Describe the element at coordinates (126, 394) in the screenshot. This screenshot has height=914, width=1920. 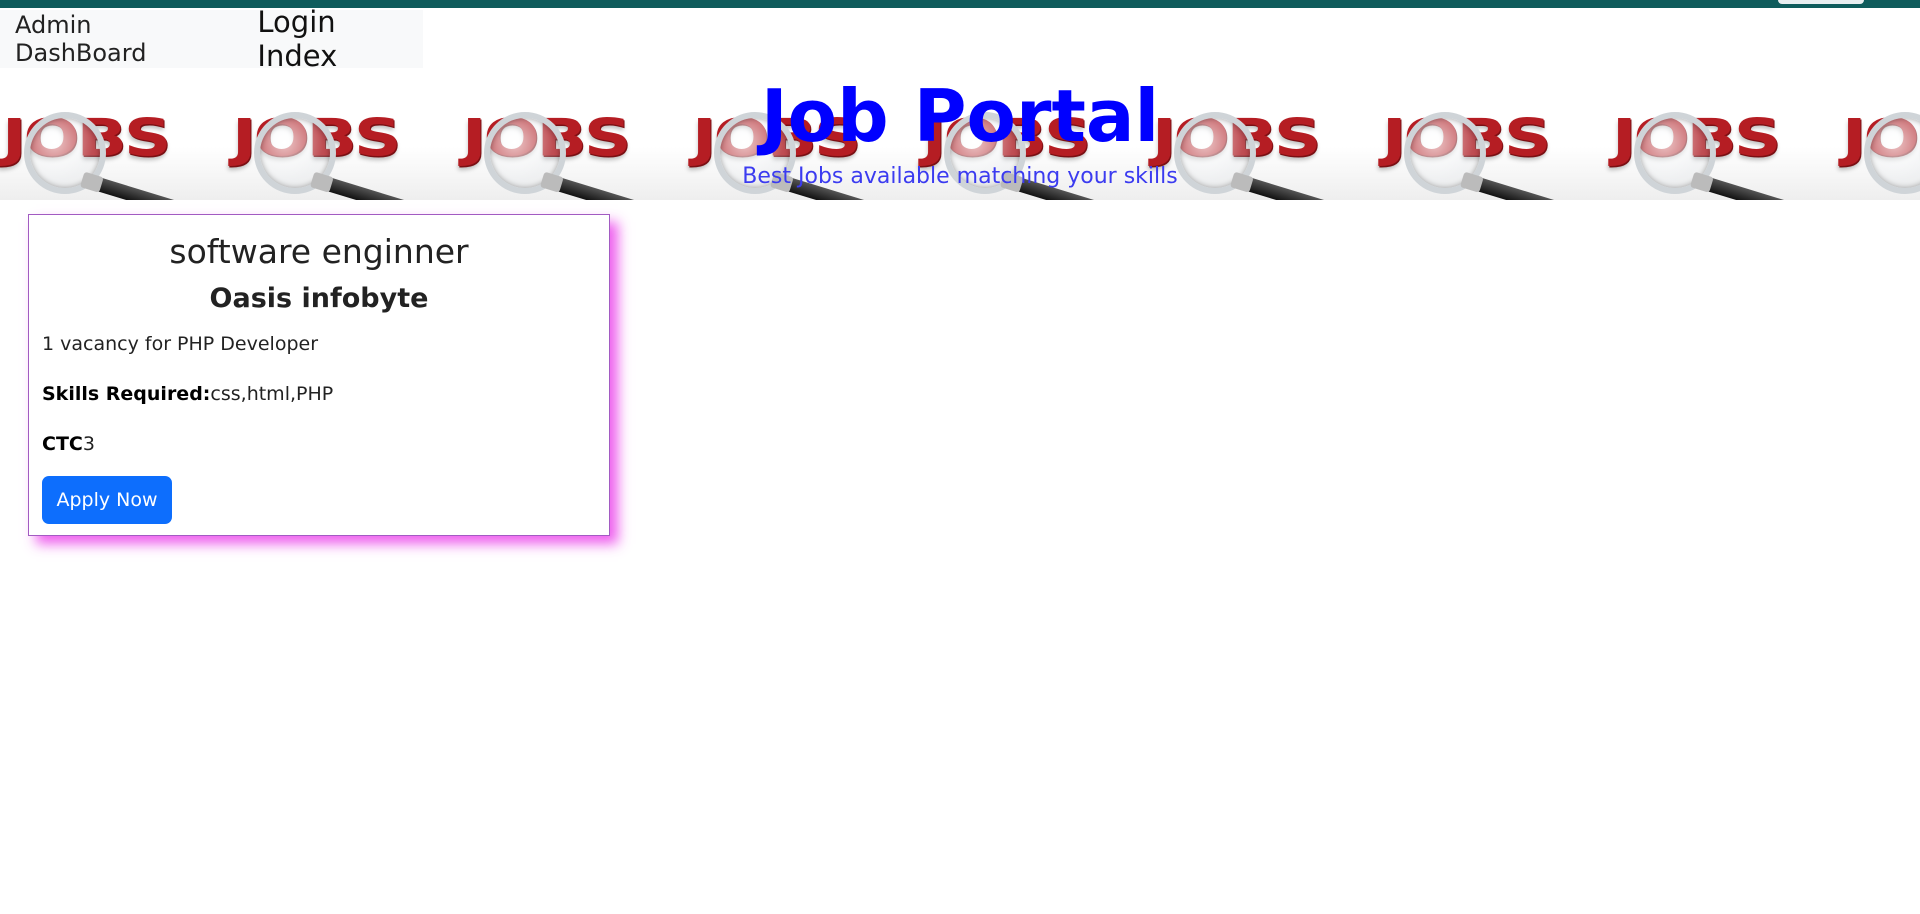
I see `skills-label: Skills Required:` at that location.